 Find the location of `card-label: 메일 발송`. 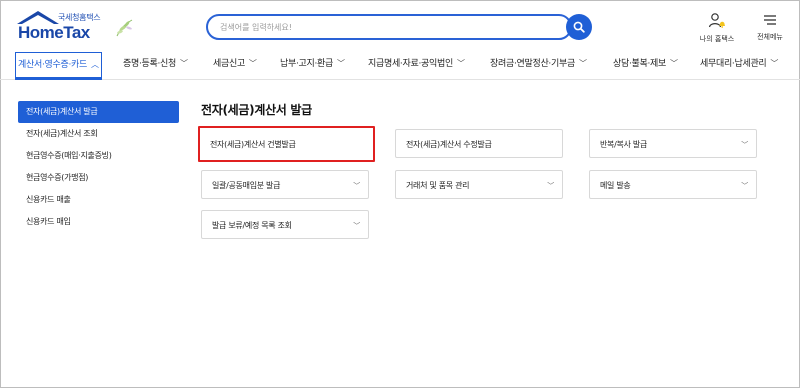

card-label: 메일 발송 is located at coordinates (615, 185).